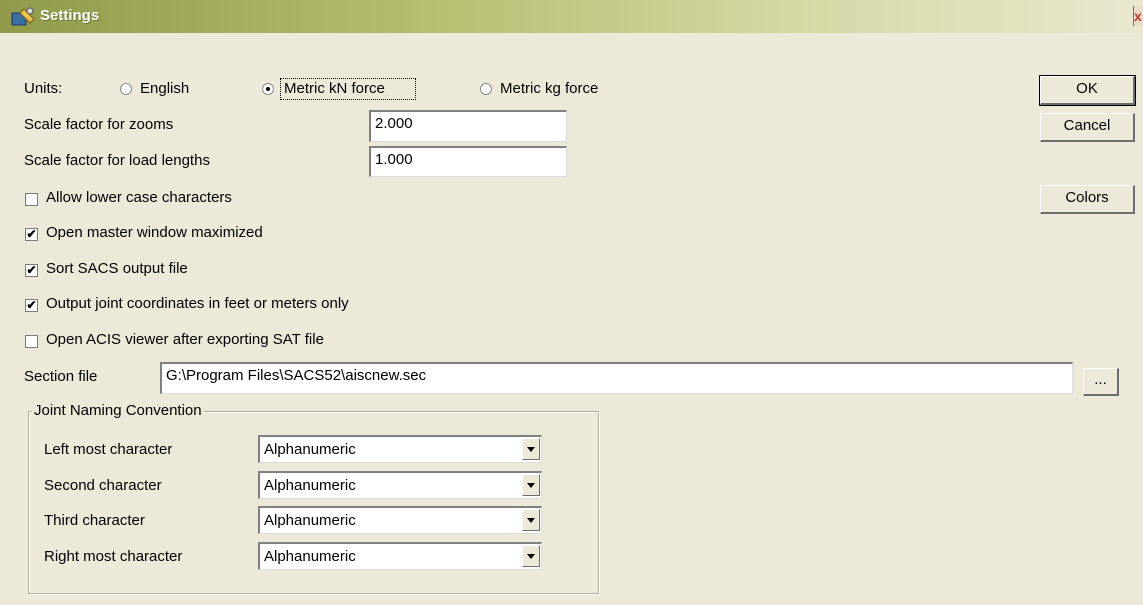 This screenshot has width=1143, height=605. I want to click on left-most-char-select: Alphanumeric, so click(400, 449).